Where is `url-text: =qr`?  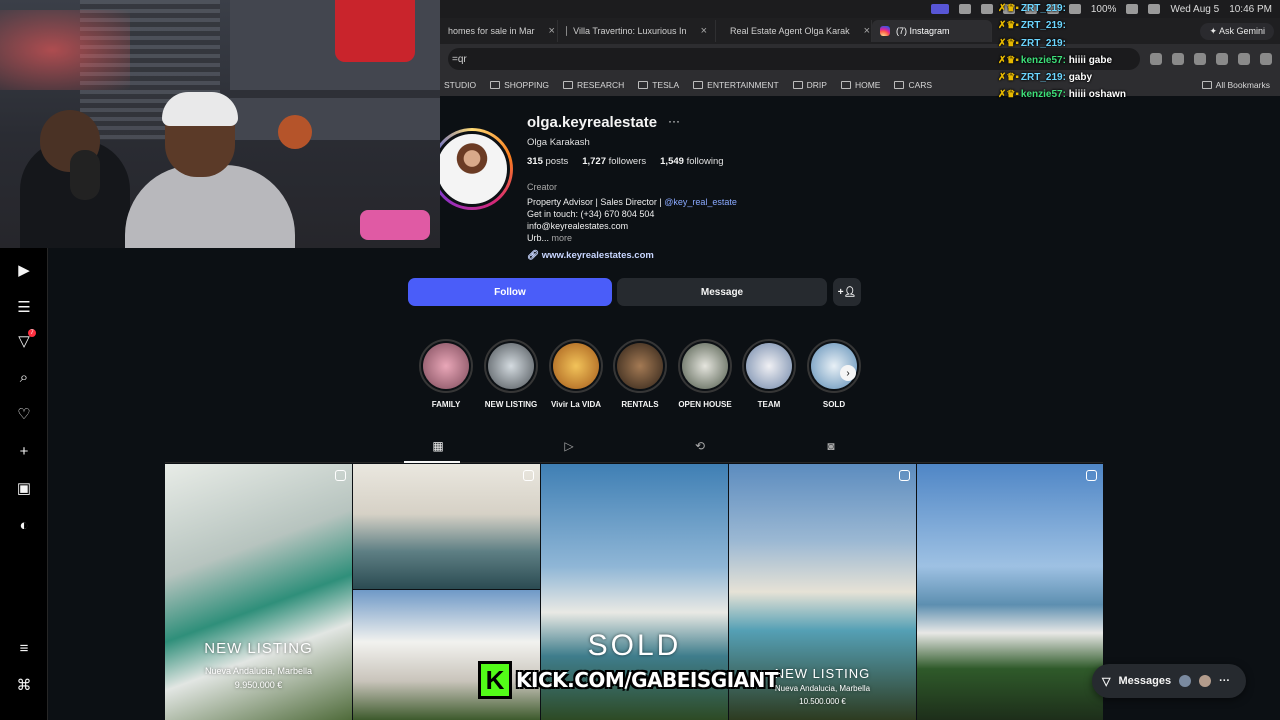 url-text: =qr is located at coordinates (459, 59).